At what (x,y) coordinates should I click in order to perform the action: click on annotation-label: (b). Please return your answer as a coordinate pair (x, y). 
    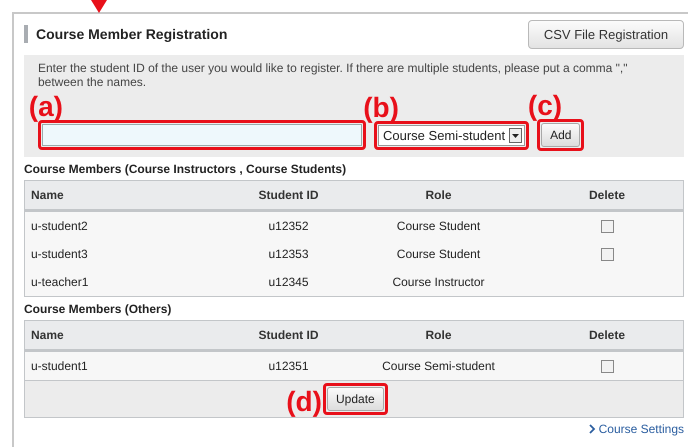
    Looking at the image, I should click on (381, 108).